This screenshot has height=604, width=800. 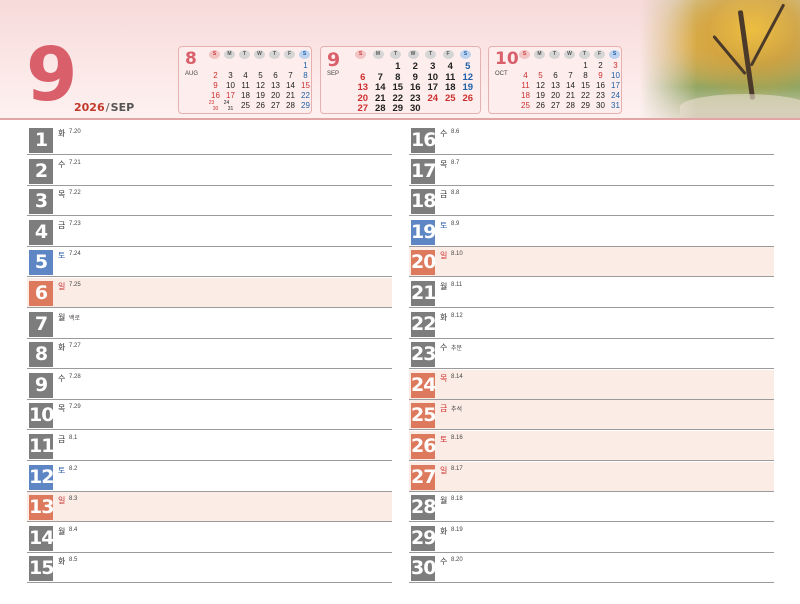 I want to click on weekday-label: 일, so click(x=444, y=470).